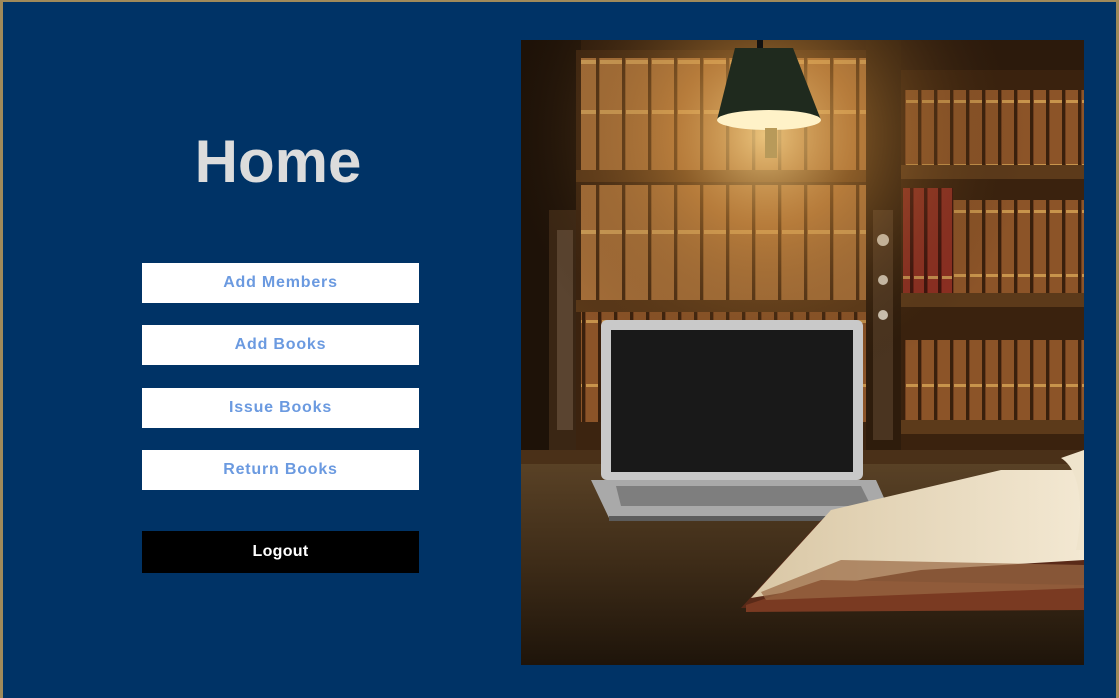 Image resolution: width=1119 pixels, height=698 pixels. I want to click on issue-books-button: Issue Books, so click(280, 408).